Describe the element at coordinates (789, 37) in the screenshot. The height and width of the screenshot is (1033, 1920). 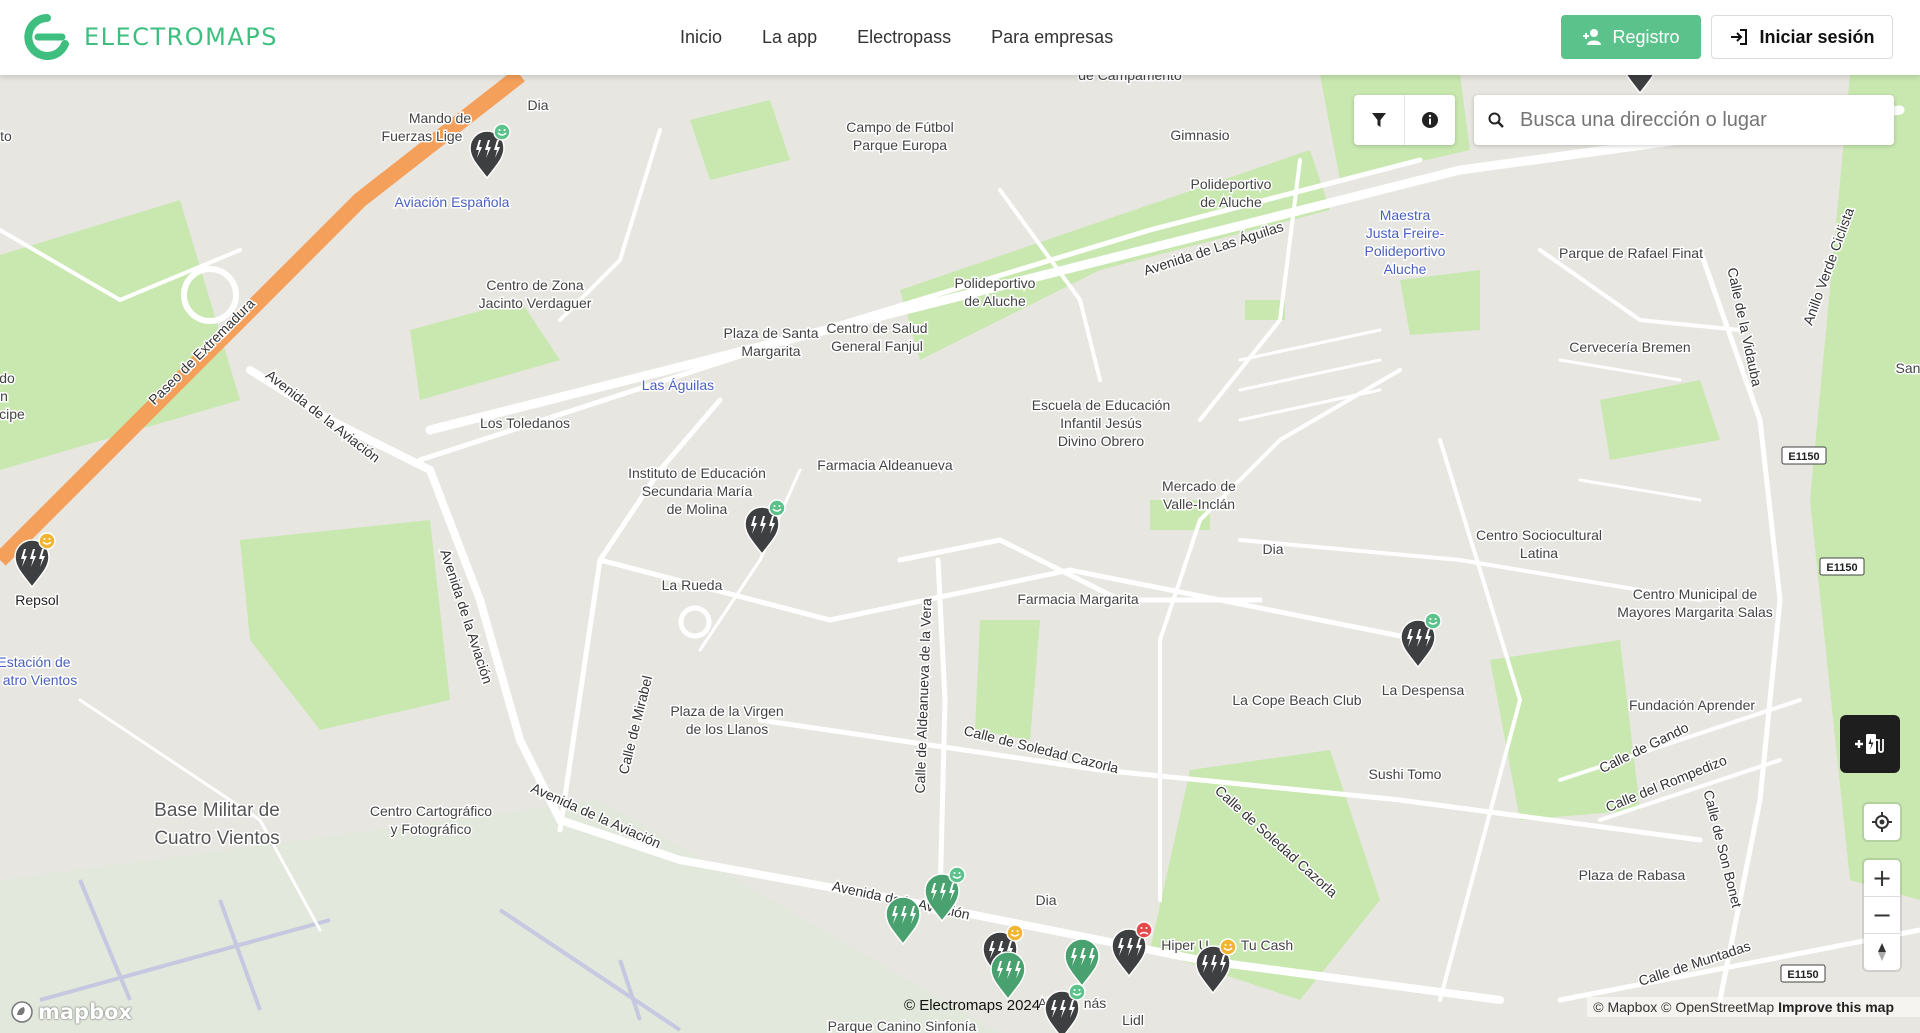
I see `nav-la-app: La app` at that location.